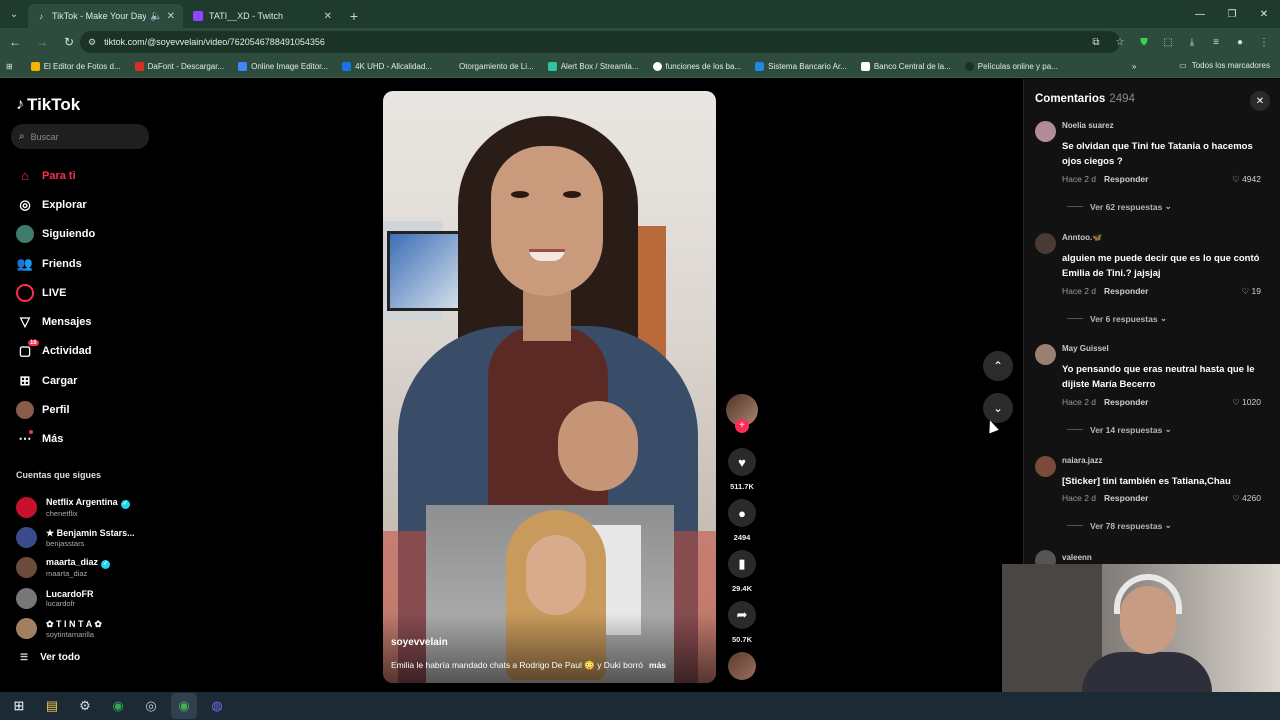 This screenshot has width=1280, height=720. Describe the element at coordinates (742, 426) in the screenshot. I see `follow-plus-icon: +` at that location.